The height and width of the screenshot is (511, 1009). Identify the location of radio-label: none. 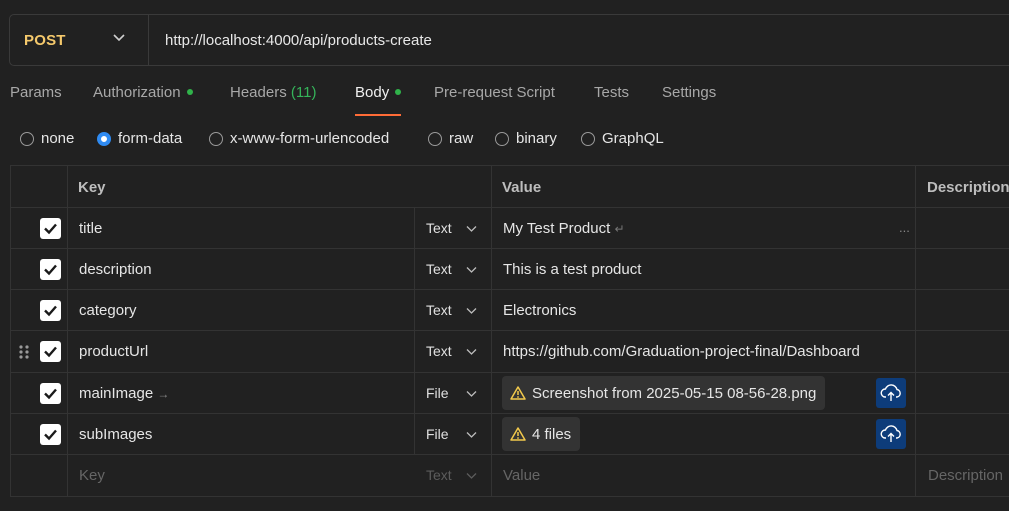
(58, 138).